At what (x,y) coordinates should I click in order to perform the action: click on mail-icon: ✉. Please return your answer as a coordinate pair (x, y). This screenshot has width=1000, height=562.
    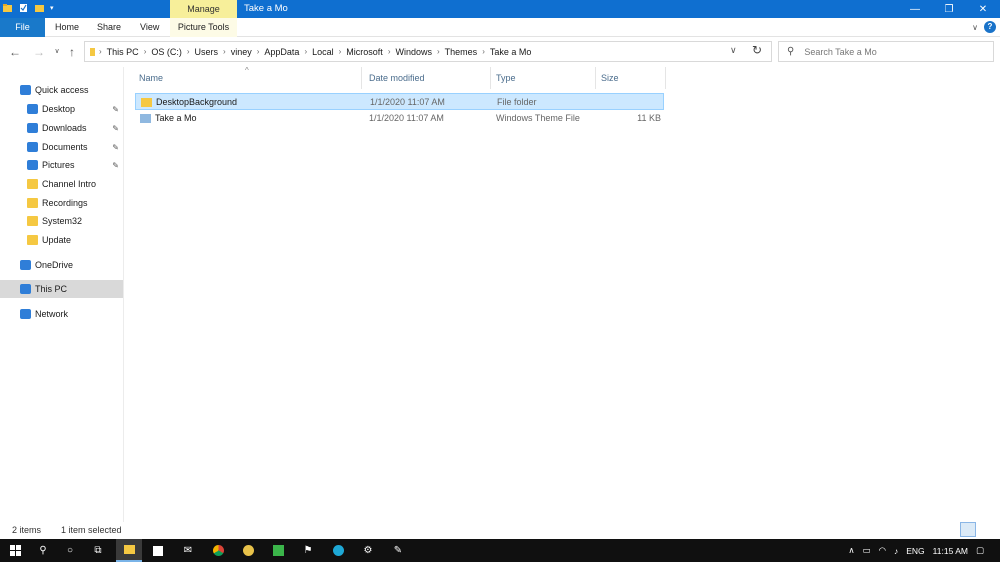
    Looking at the image, I should click on (188, 550).